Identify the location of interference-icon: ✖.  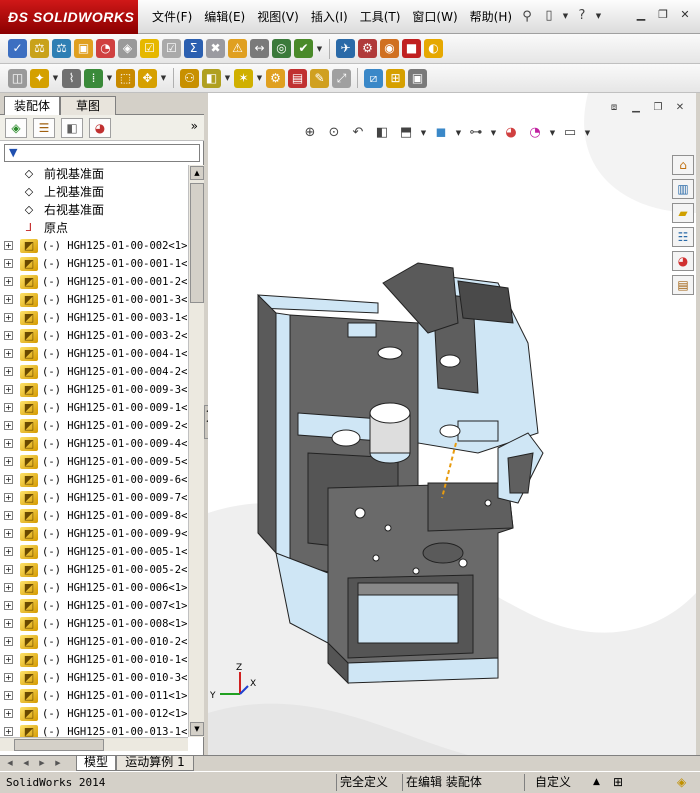
(215, 48).